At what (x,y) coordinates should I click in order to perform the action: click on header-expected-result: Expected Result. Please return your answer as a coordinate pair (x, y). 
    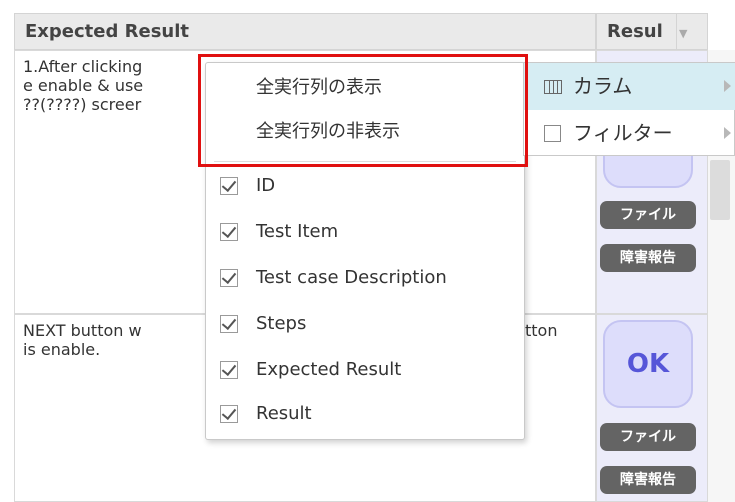
    Looking at the image, I should click on (305, 31).